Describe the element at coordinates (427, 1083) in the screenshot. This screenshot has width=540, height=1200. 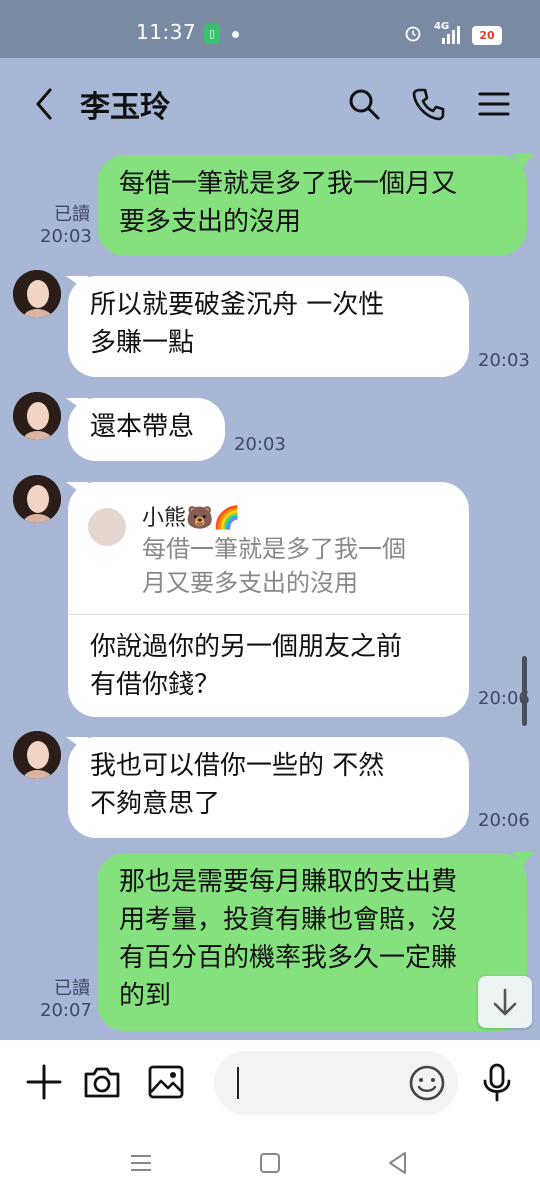
I see `emoji-icon` at that location.